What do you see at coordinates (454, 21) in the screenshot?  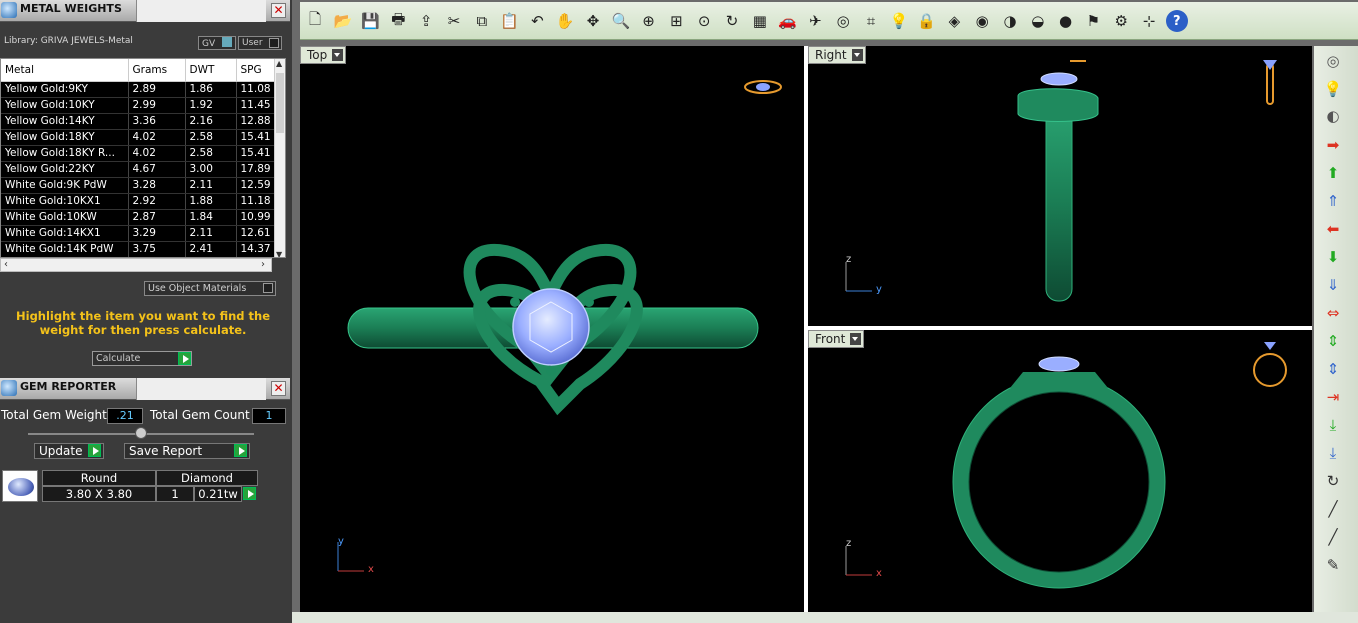 I see `cut-icon: ✂` at bounding box center [454, 21].